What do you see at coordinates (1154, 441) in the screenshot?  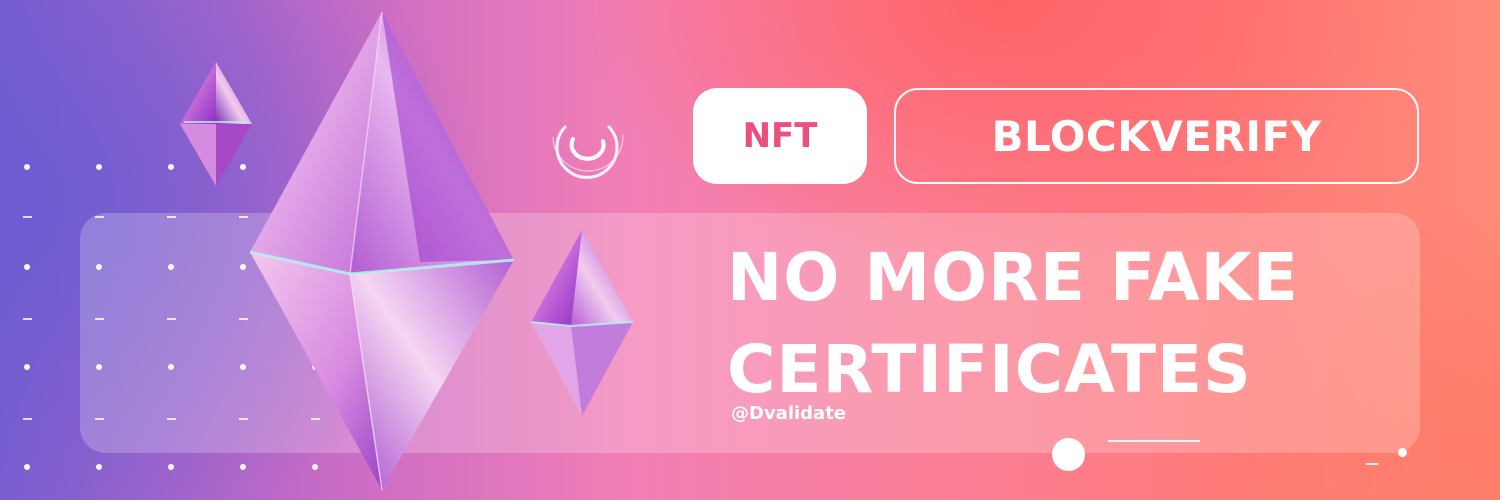 I see `decorative-line` at bounding box center [1154, 441].